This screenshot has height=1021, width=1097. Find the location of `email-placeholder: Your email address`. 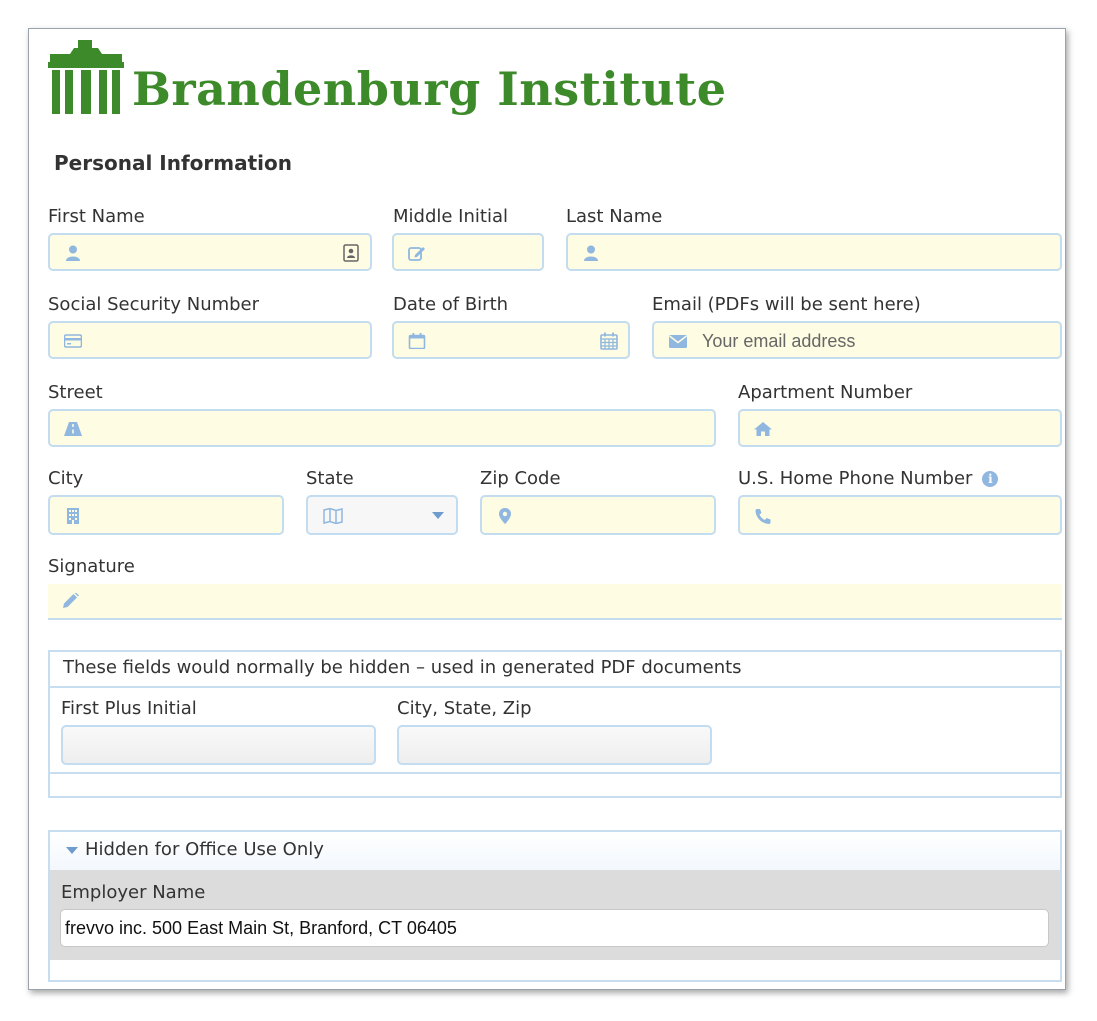

email-placeholder: Your email address is located at coordinates (779, 341).